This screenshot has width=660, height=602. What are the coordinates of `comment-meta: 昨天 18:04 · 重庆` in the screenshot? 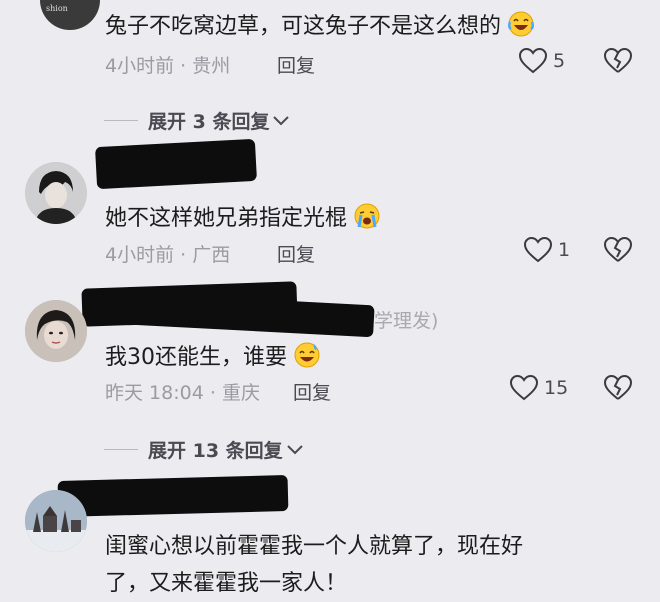 It's located at (182, 393).